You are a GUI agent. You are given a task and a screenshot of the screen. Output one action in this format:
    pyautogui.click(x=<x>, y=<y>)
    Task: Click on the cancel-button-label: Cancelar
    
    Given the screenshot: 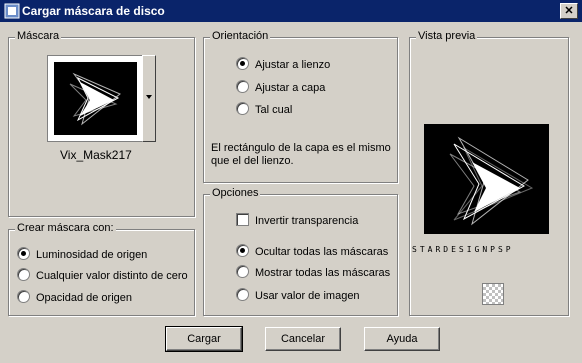 What is the action you would take?
    pyautogui.click(x=303, y=339)
    